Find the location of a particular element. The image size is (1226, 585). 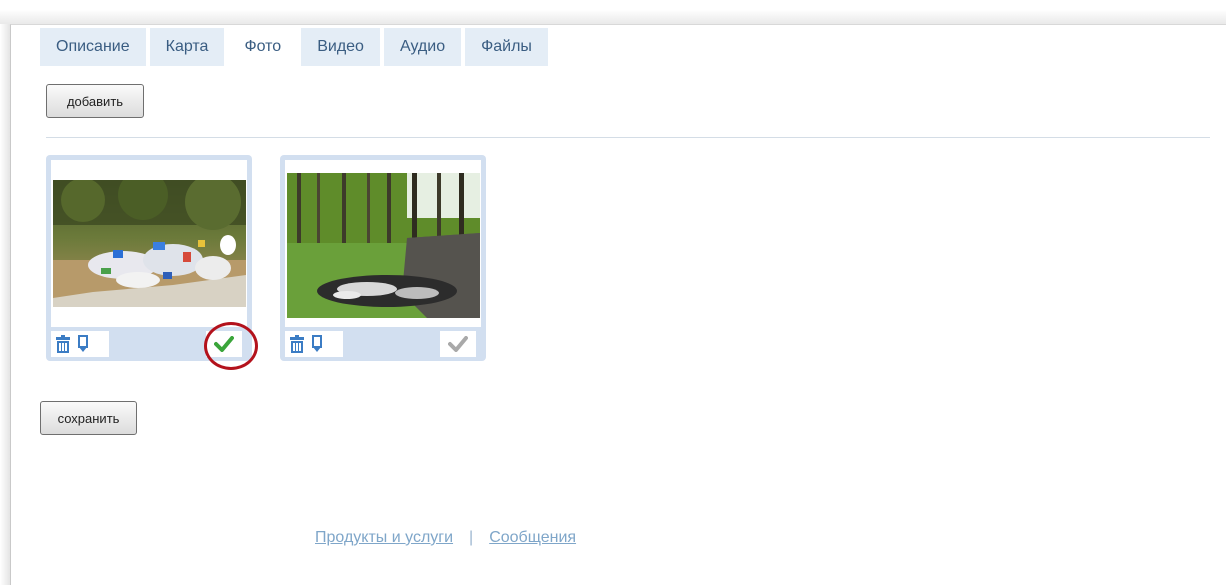

tab-photo: Фото is located at coordinates (263, 47).